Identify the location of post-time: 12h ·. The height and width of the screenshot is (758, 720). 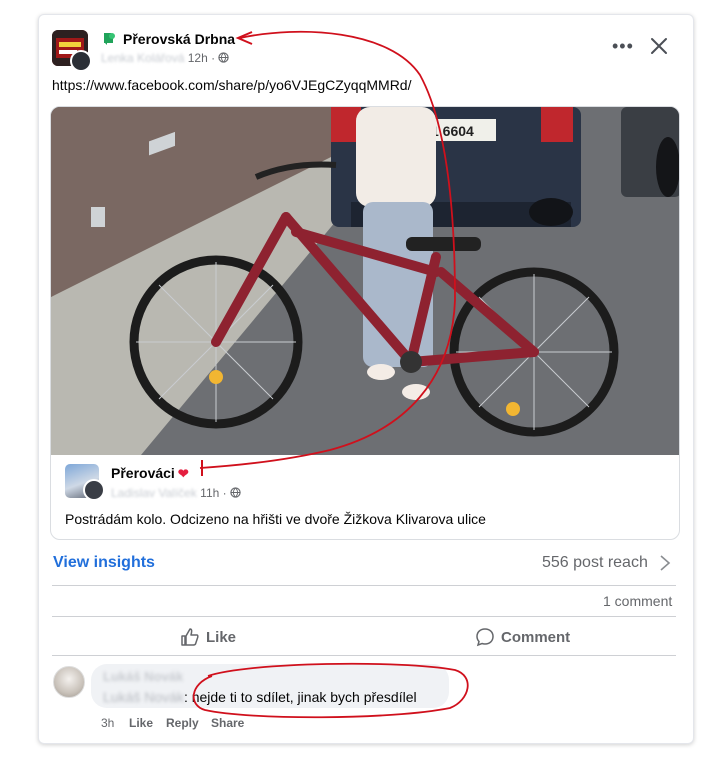
(201, 58).